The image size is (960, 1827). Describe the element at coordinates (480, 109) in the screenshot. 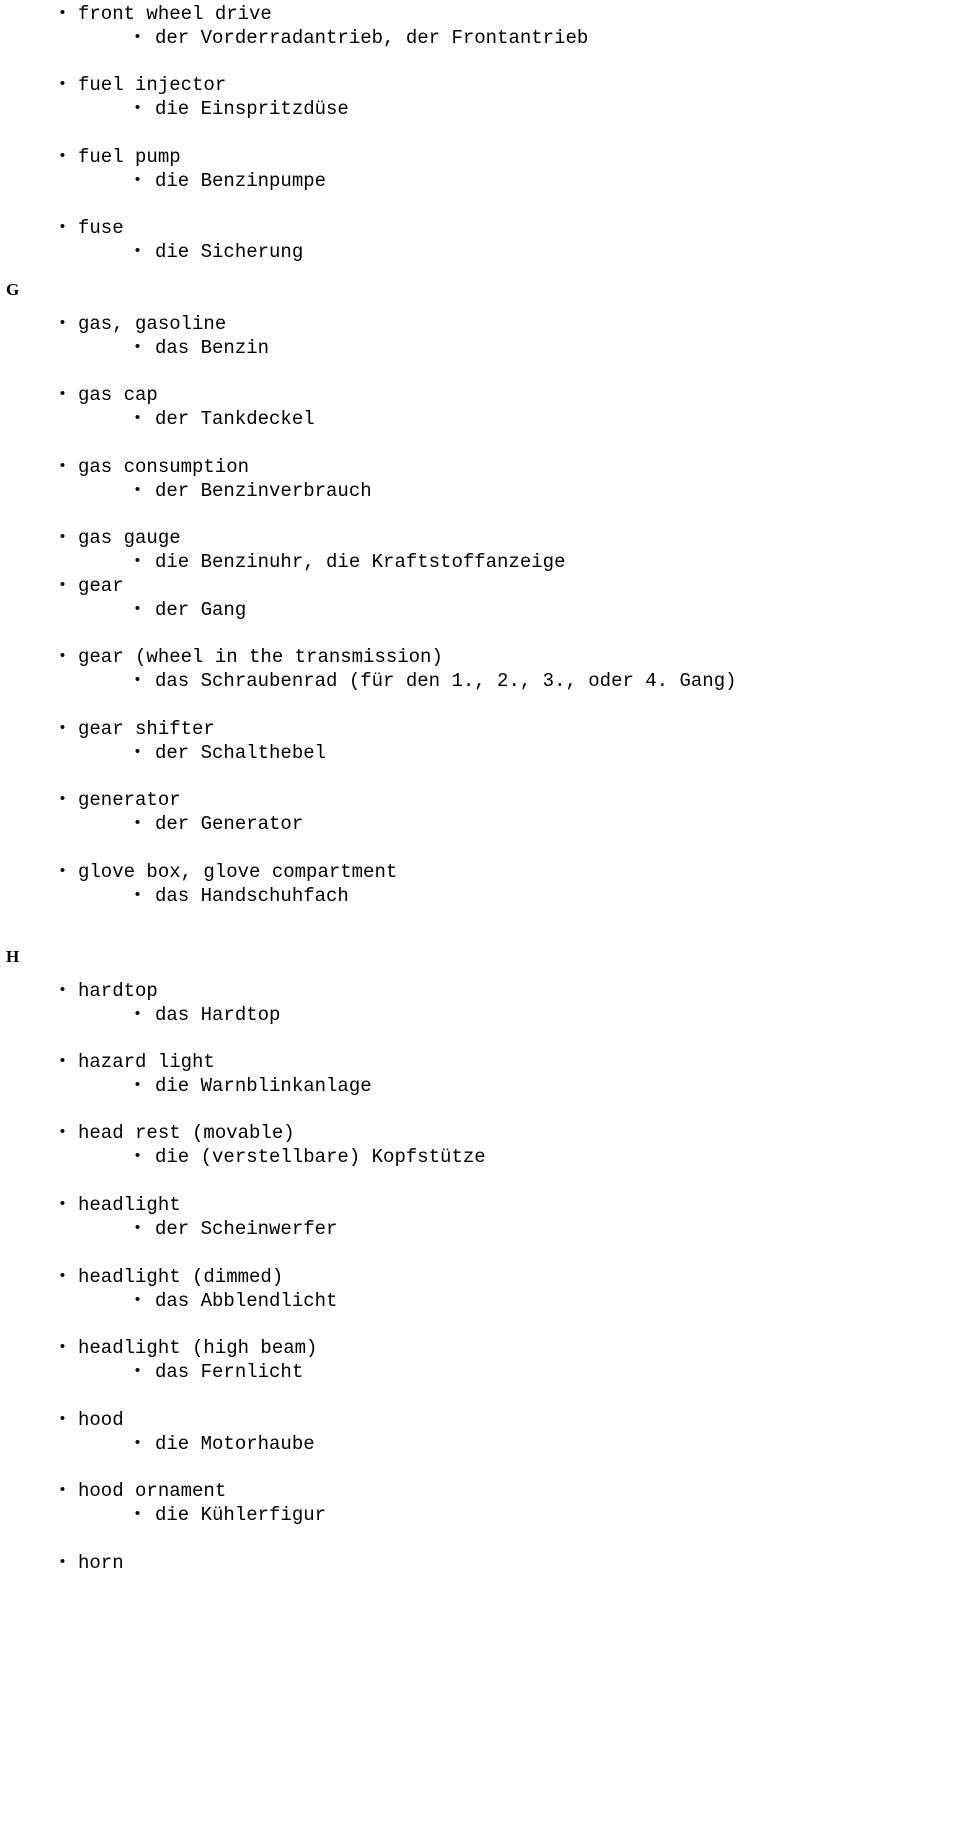

I see `definition-line: • die Einspritzdüse` at that location.